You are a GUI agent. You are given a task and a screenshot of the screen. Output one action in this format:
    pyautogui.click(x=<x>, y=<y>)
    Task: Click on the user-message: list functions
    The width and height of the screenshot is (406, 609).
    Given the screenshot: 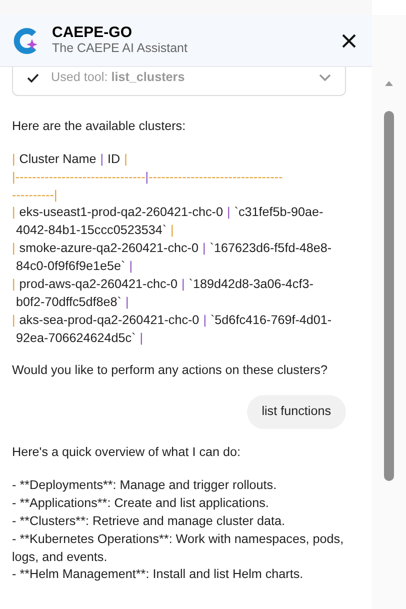 What is the action you would take?
    pyautogui.click(x=296, y=412)
    